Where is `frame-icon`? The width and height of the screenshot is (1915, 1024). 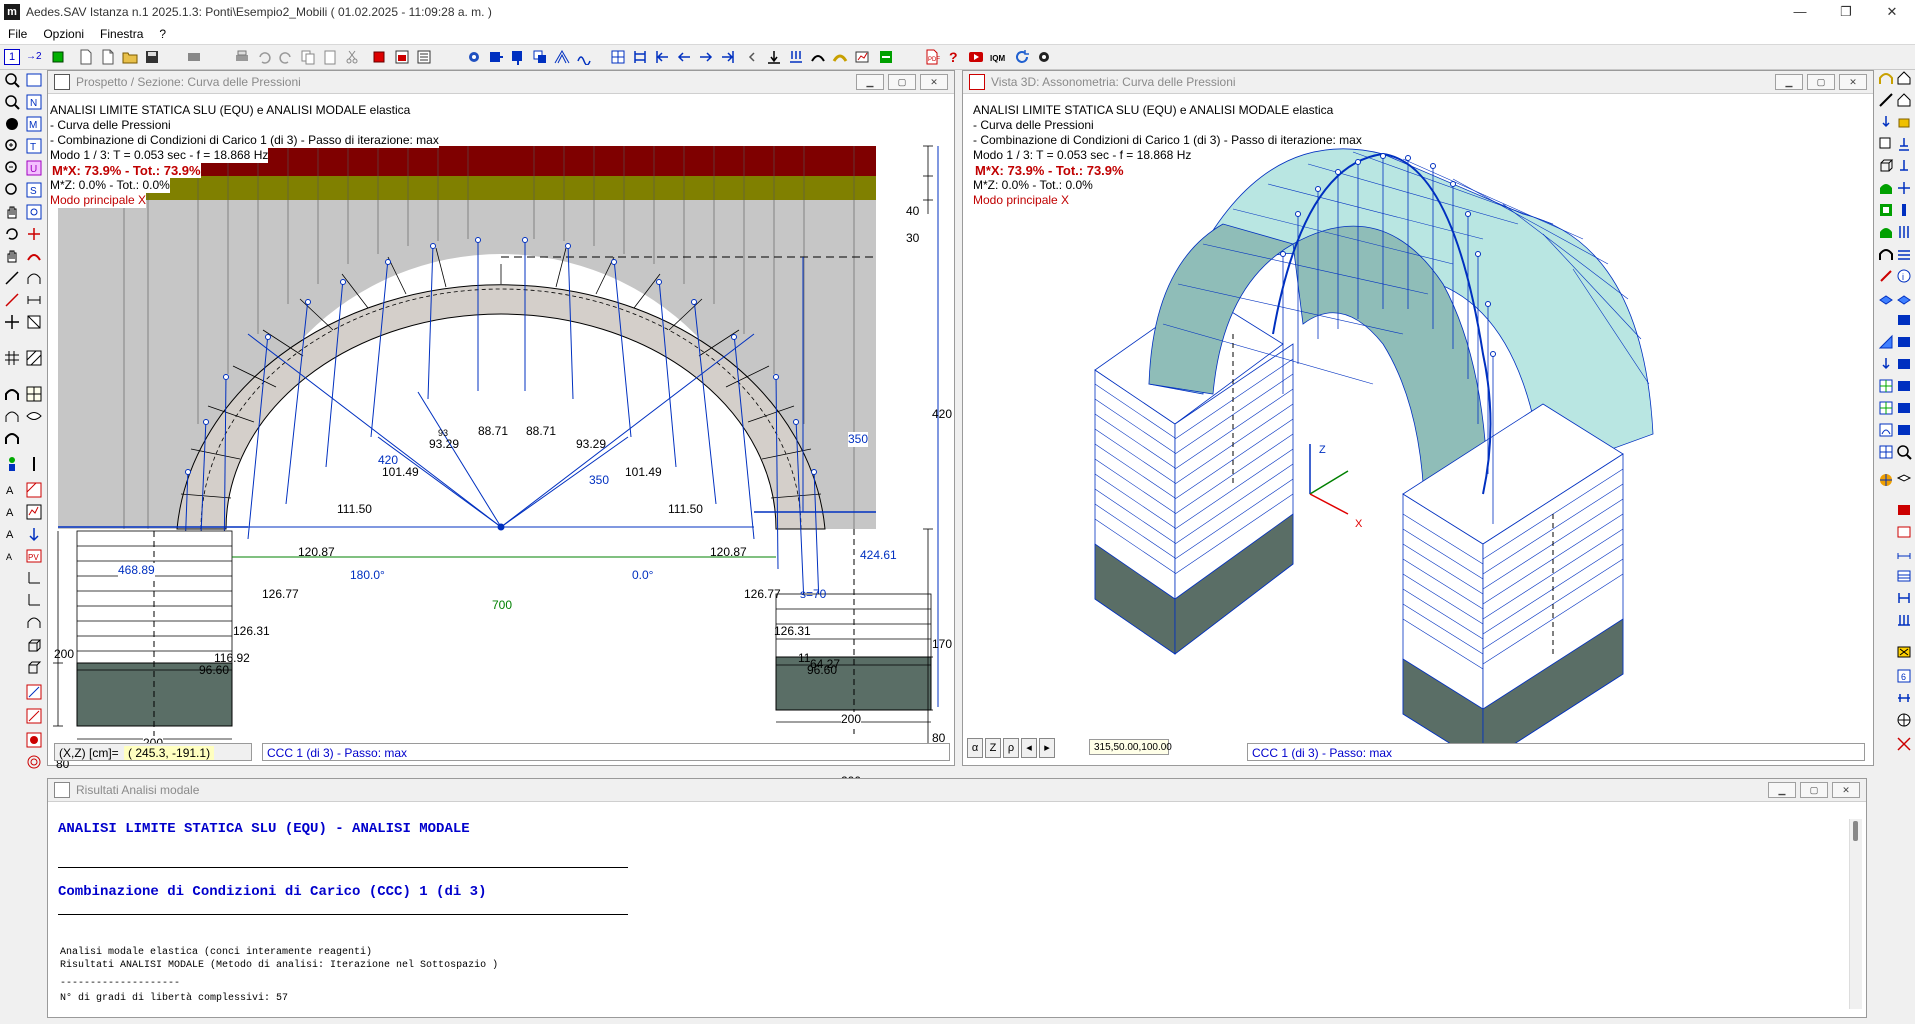 frame-icon is located at coordinates (640, 57).